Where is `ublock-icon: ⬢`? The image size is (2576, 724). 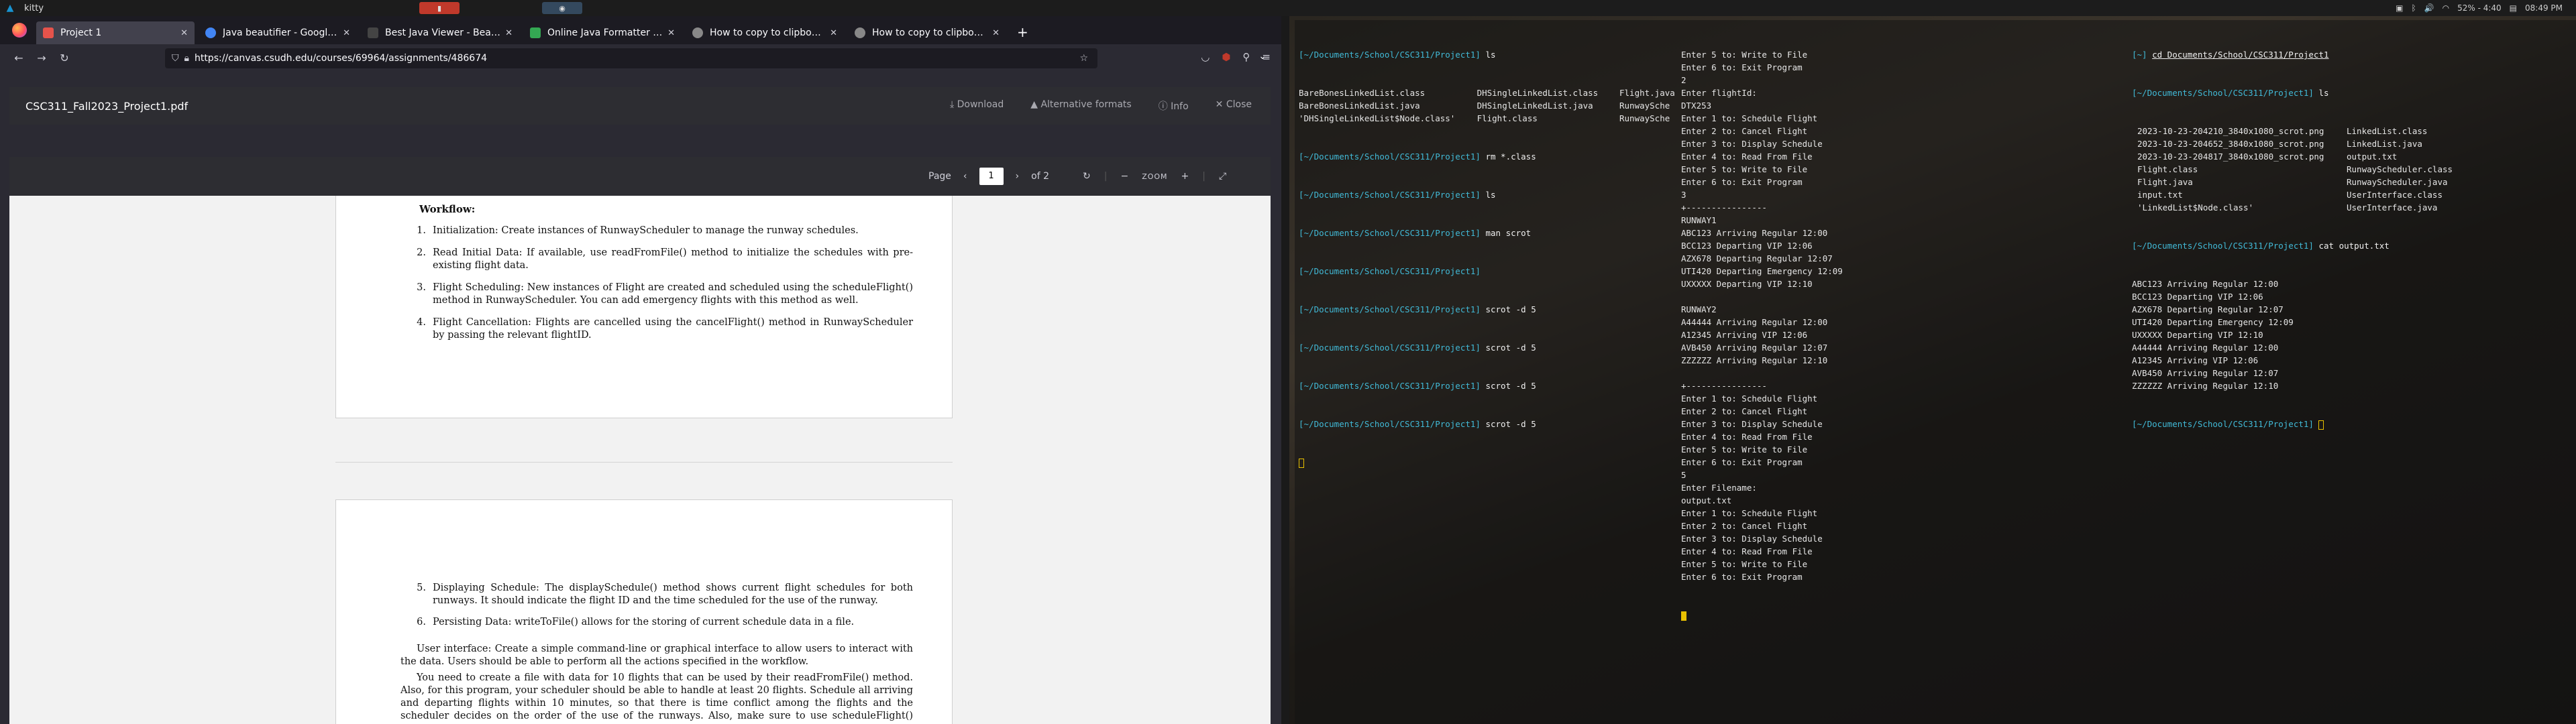
ublock-icon: ⬢ is located at coordinates (1226, 57).